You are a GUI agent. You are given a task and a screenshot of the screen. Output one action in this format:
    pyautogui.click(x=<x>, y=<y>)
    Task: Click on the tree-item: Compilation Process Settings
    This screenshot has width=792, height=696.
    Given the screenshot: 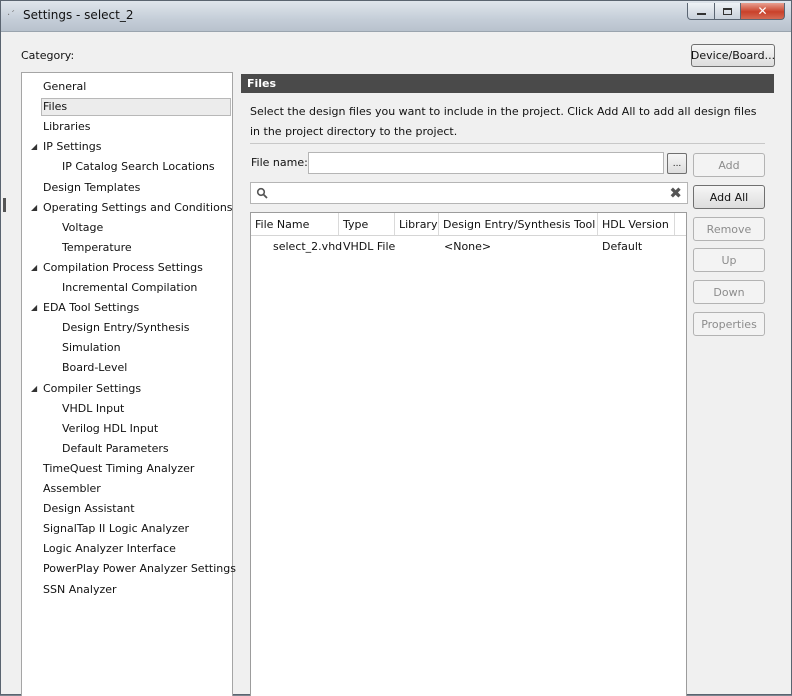 What is the action you would take?
    pyautogui.click(x=123, y=268)
    